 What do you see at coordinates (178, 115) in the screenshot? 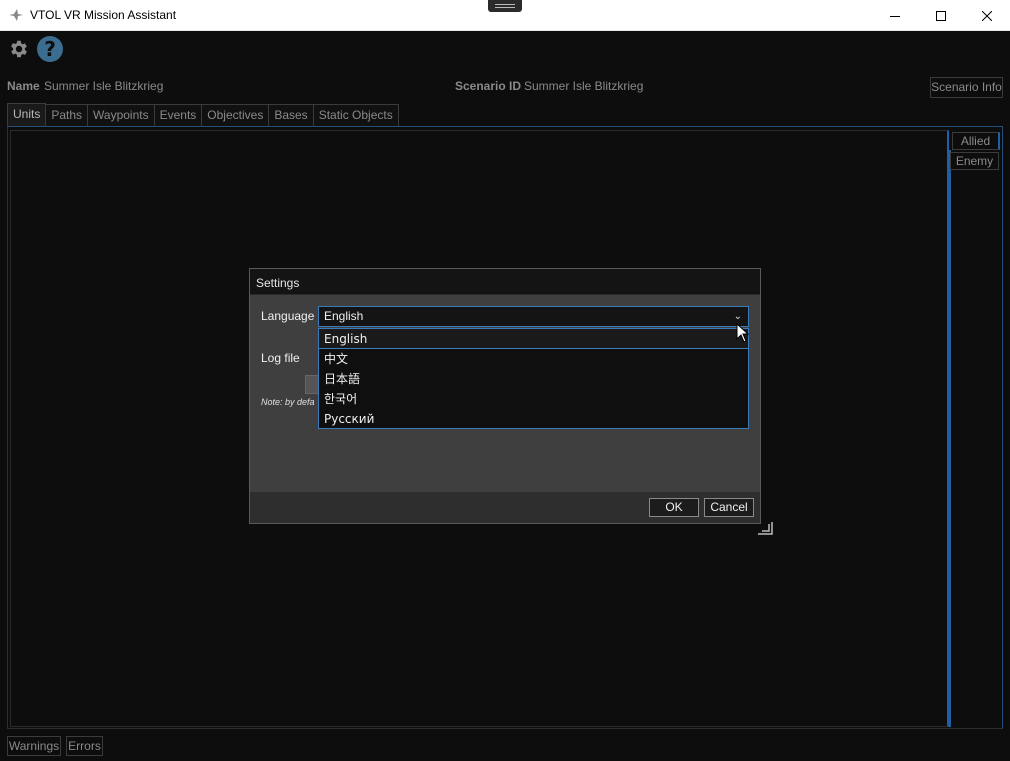
I see `tab-events: Events` at bounding box center [178, 115].